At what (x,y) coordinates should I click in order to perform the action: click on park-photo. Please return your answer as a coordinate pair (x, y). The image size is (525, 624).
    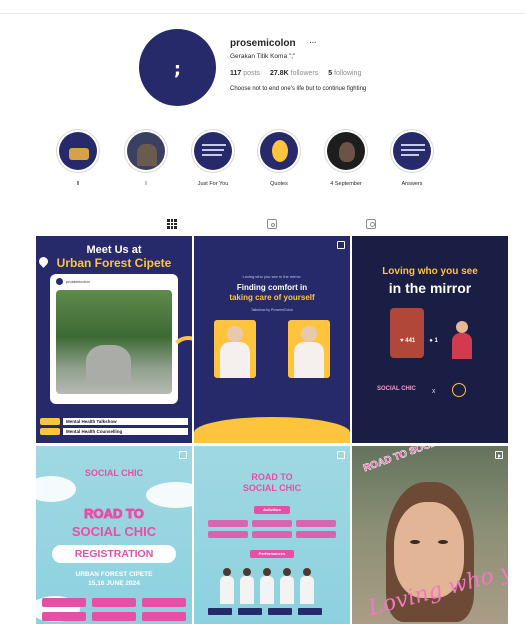
    Looking at the image, I should click on (114, 342).